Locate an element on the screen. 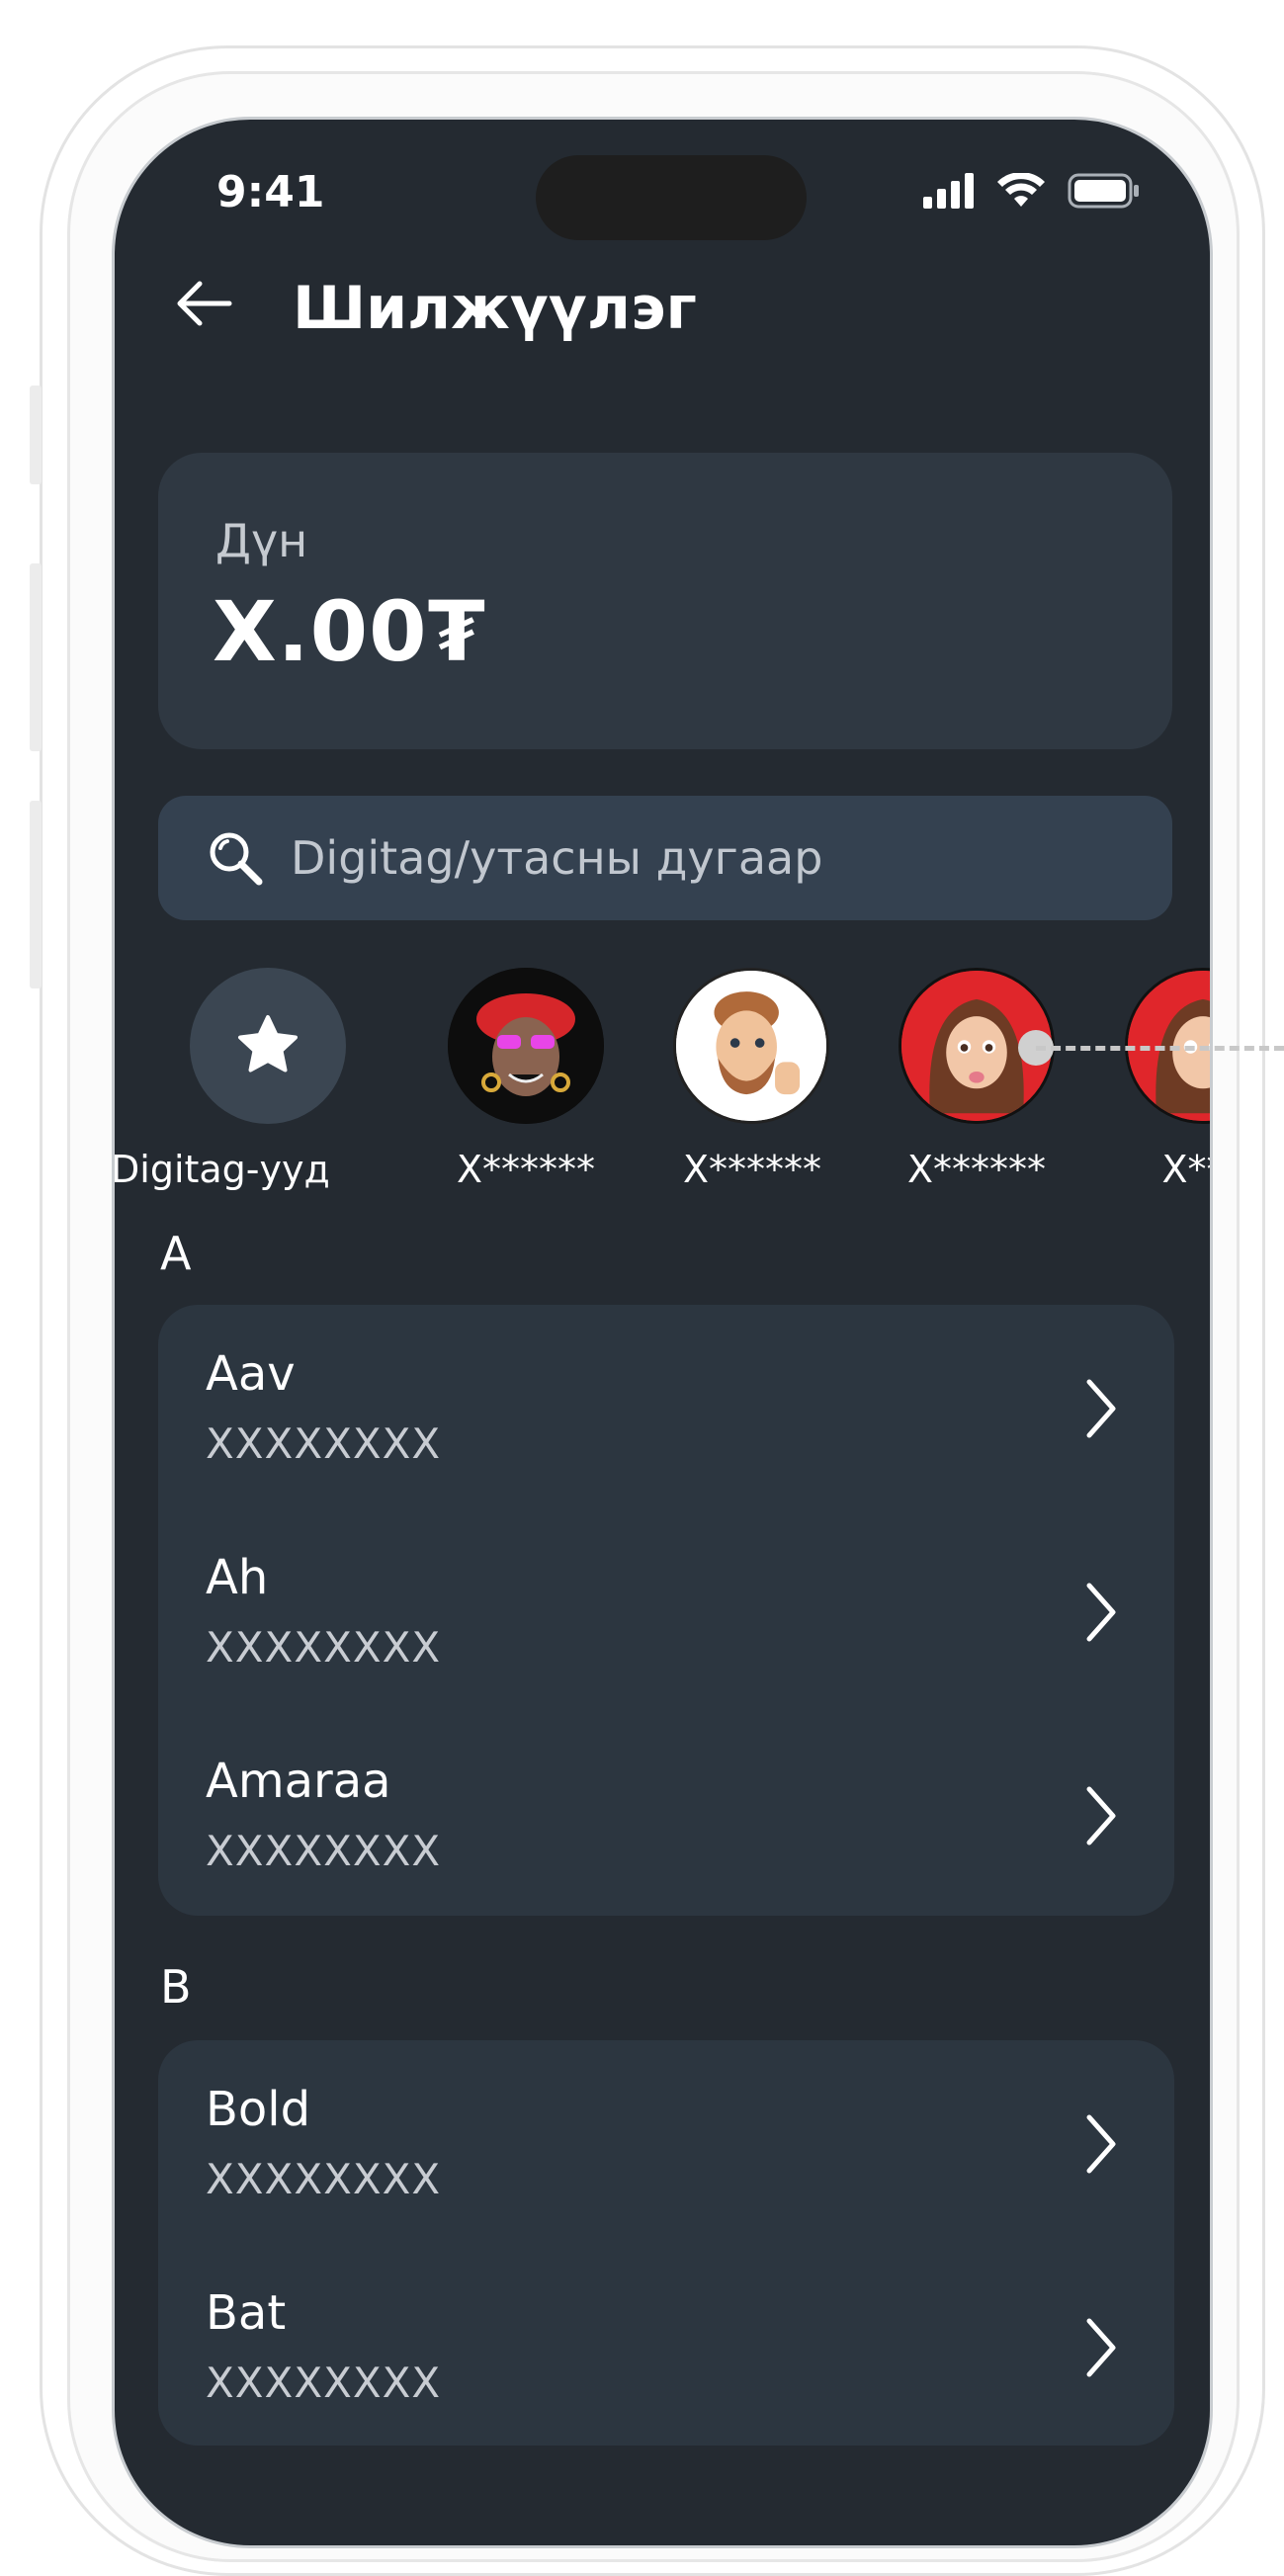 This screenshot has width=1284, height=2576. back-arrow-icon is located at coordinates (205, 303).